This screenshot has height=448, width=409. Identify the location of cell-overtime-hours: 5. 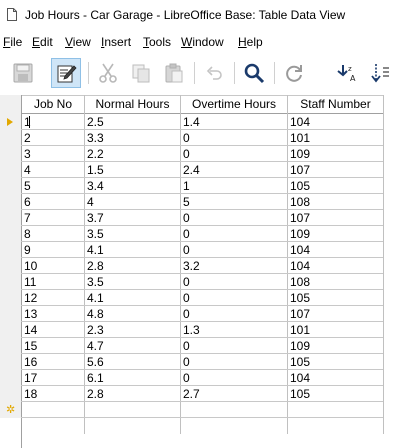
(233, 202).